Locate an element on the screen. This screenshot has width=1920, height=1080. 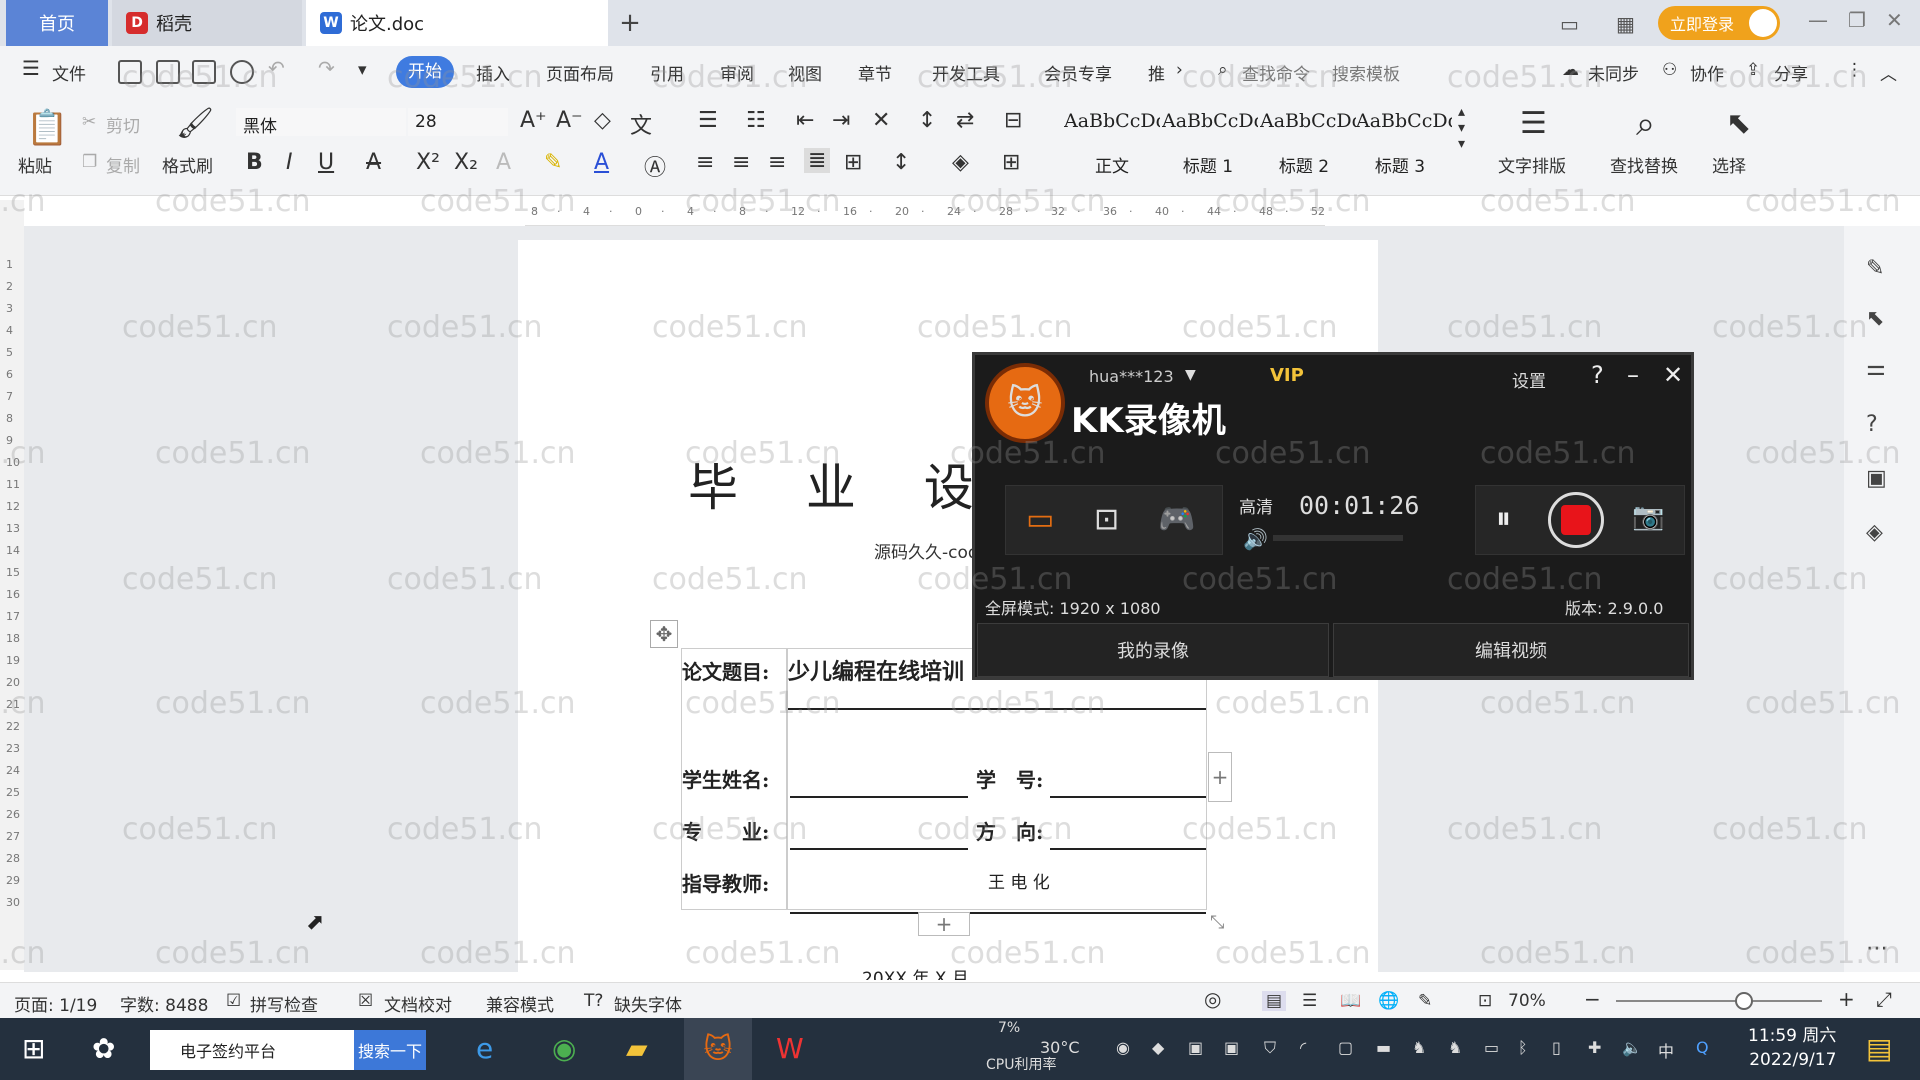
format-painter-button: 格式刷 is located at coordinates (187, 164).